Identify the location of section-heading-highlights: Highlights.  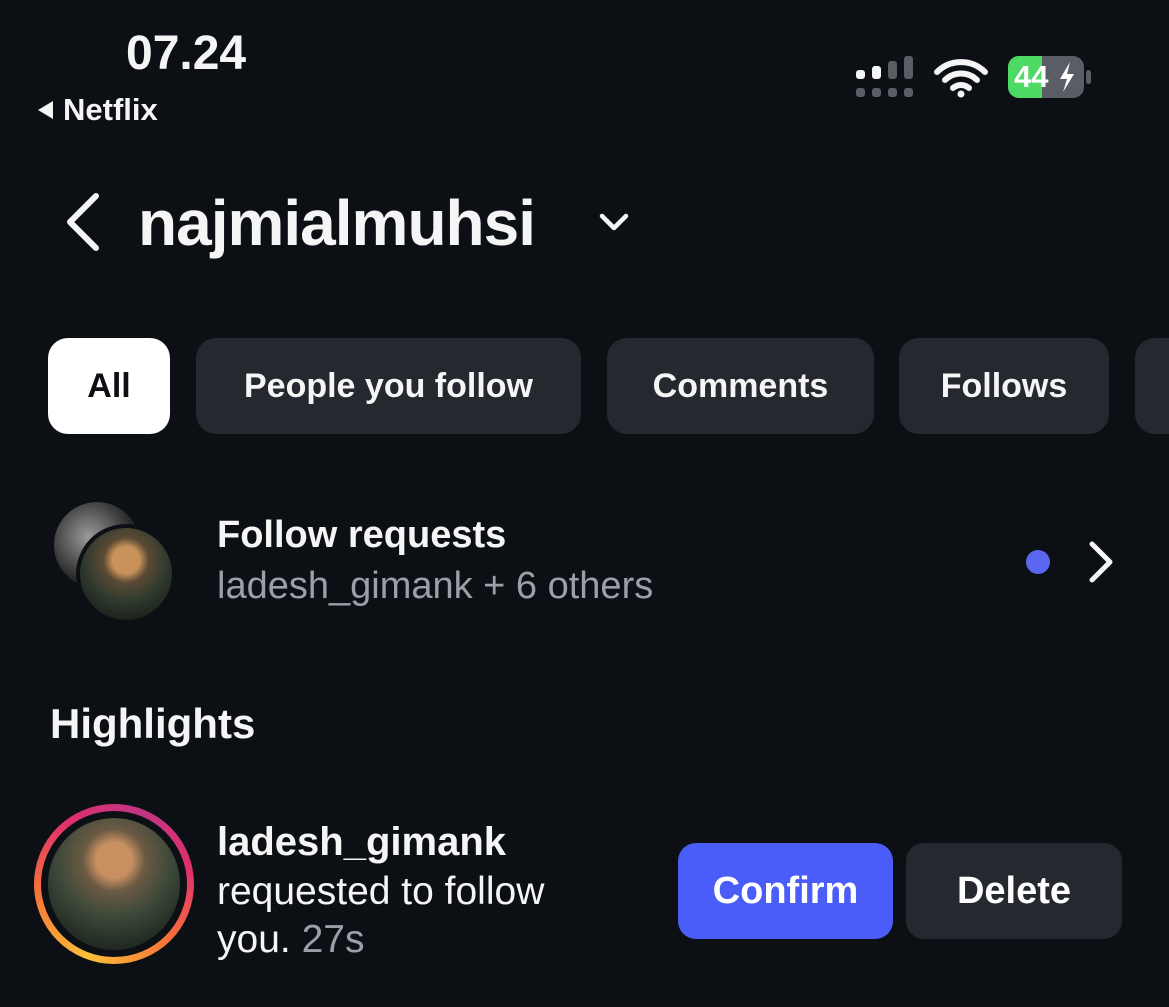
(153, 723).